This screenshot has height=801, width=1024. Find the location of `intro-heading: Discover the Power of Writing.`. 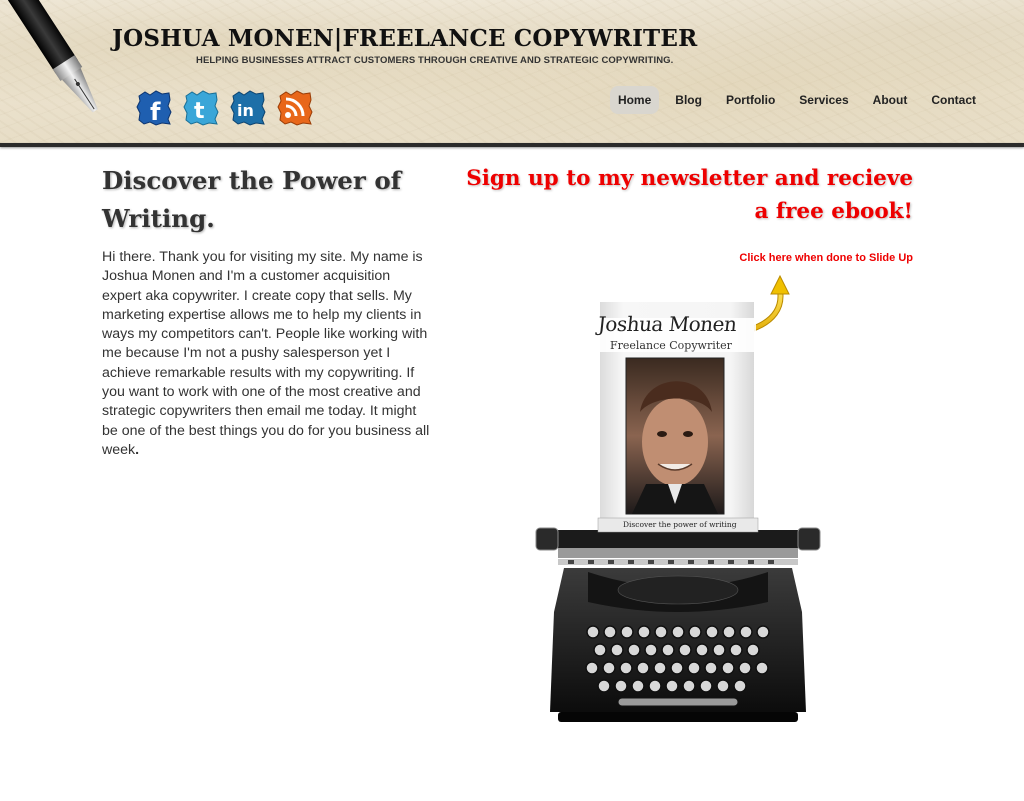

intro-heading: Discover the Power of Writing. is located at coordinates (252, 199).